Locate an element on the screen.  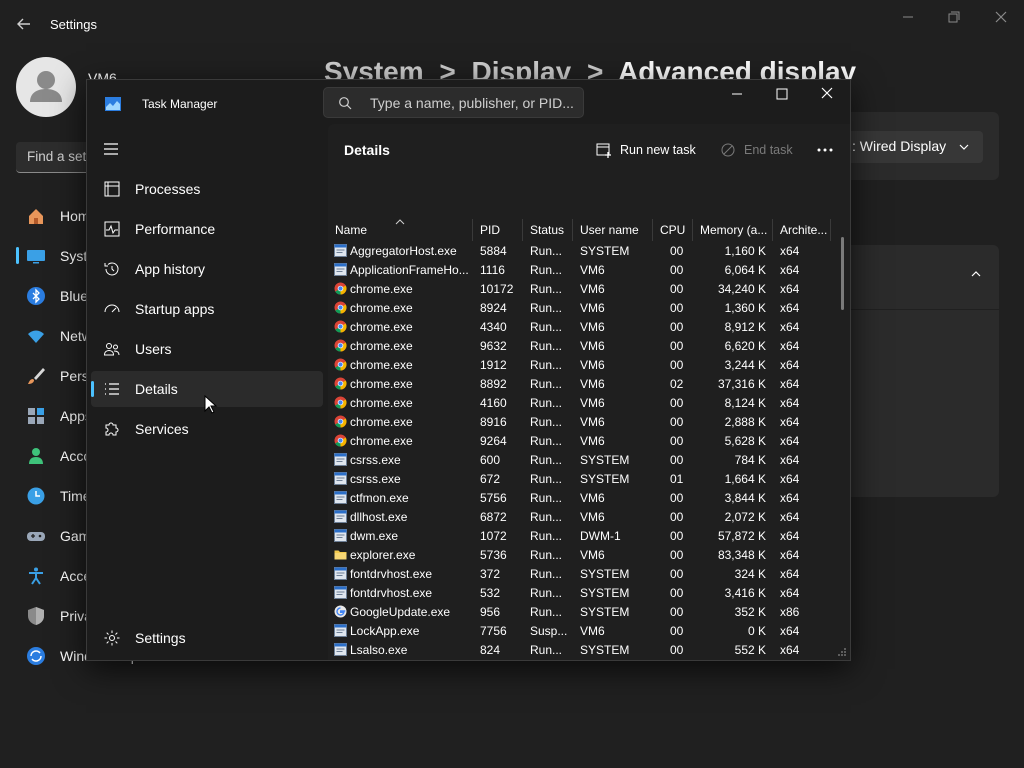
settings-nav-system: System is located at coordinates (61, 256).